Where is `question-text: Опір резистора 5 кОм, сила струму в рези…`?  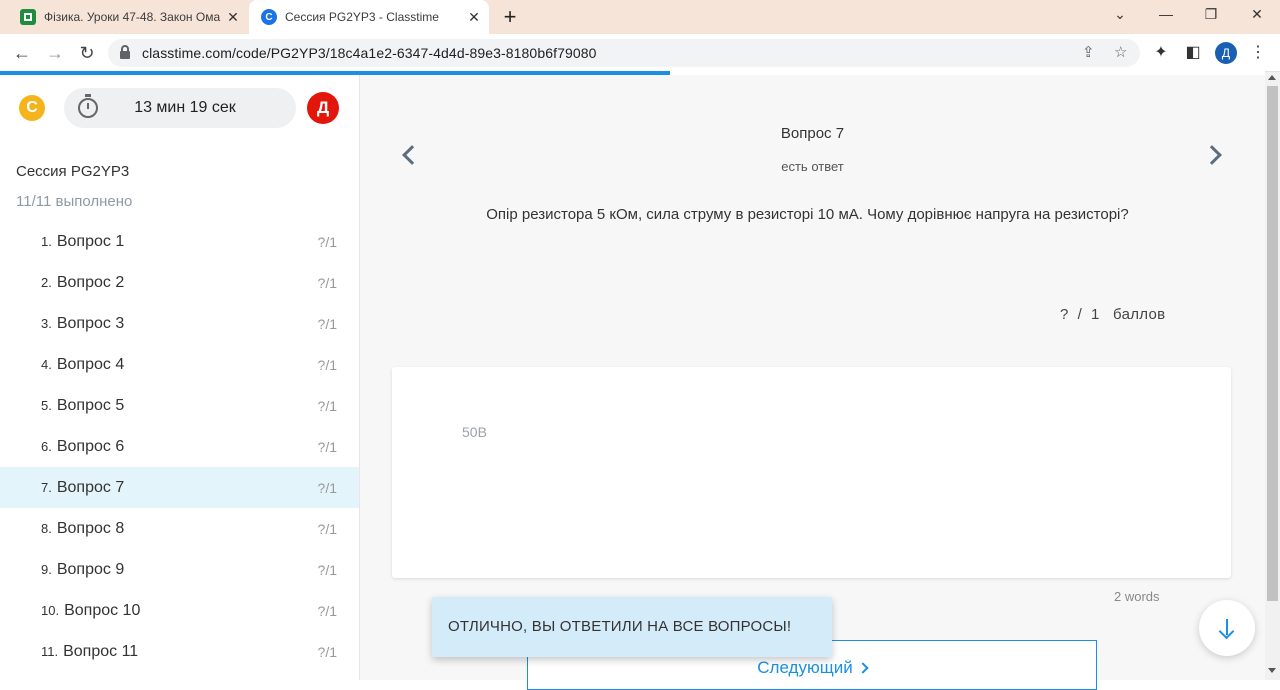 question-text: Опір резистора 5 кОм, сила струму в рези… is located at coordinates (807, 214).